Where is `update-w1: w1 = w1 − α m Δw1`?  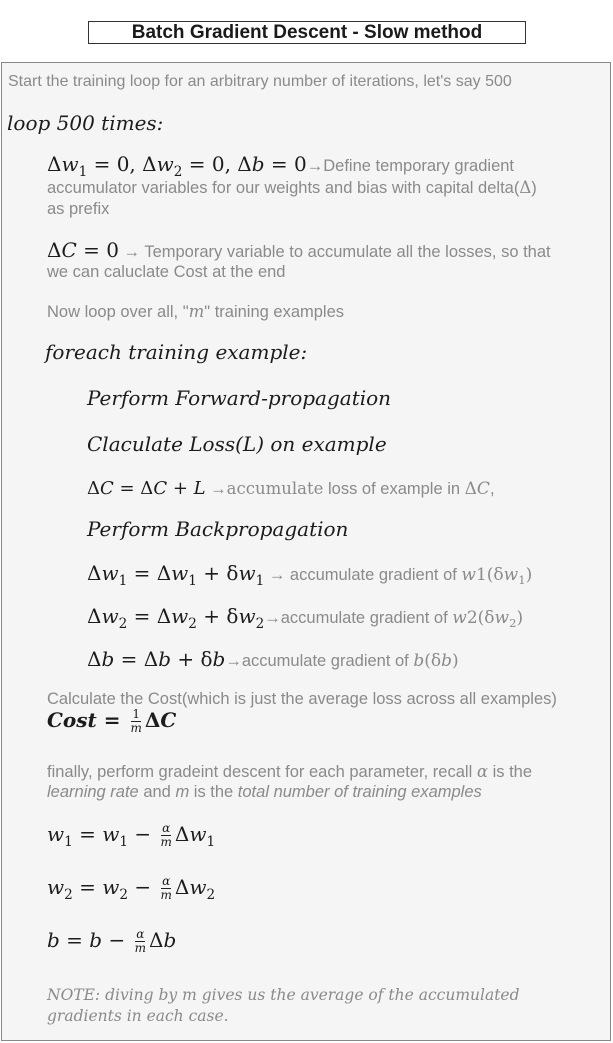 update-w1: w1 = w1 − α m Δw1 is located at coordinates (131, 835).